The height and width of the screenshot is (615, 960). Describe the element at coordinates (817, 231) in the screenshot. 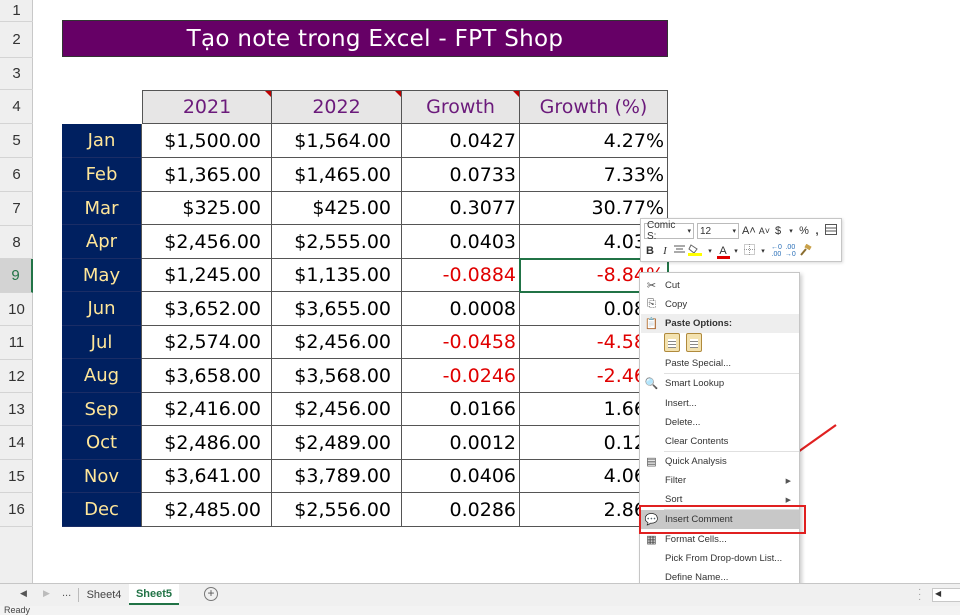

I see `comma-style-button: ,` at that location.